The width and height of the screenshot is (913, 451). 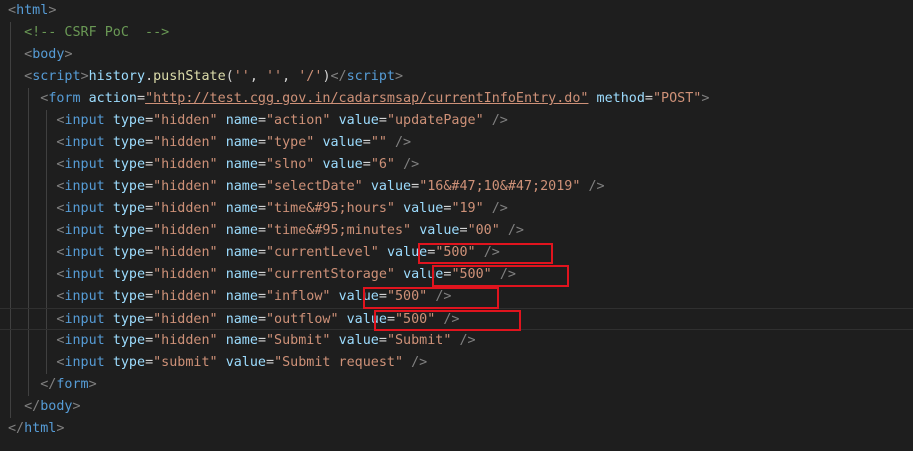 I want to click on attr-value: "currentStorage", so click(x=330, y=274).